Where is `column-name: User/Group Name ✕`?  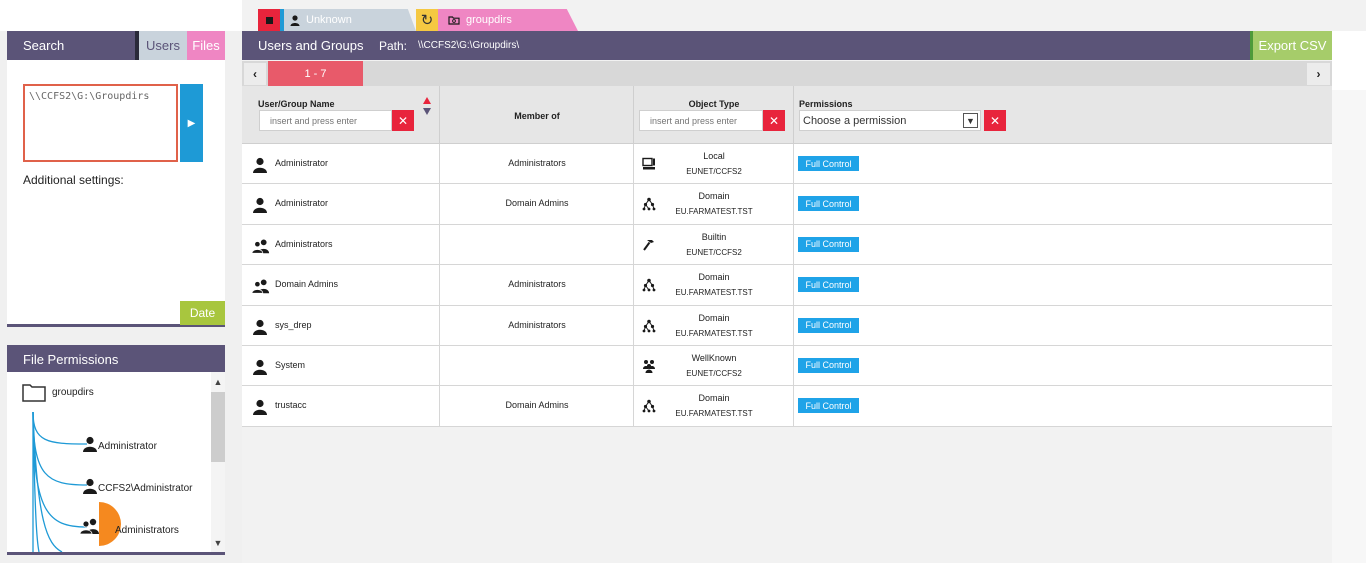
column-name: User/Group Name ✕ is located at coordinates (341, 115).